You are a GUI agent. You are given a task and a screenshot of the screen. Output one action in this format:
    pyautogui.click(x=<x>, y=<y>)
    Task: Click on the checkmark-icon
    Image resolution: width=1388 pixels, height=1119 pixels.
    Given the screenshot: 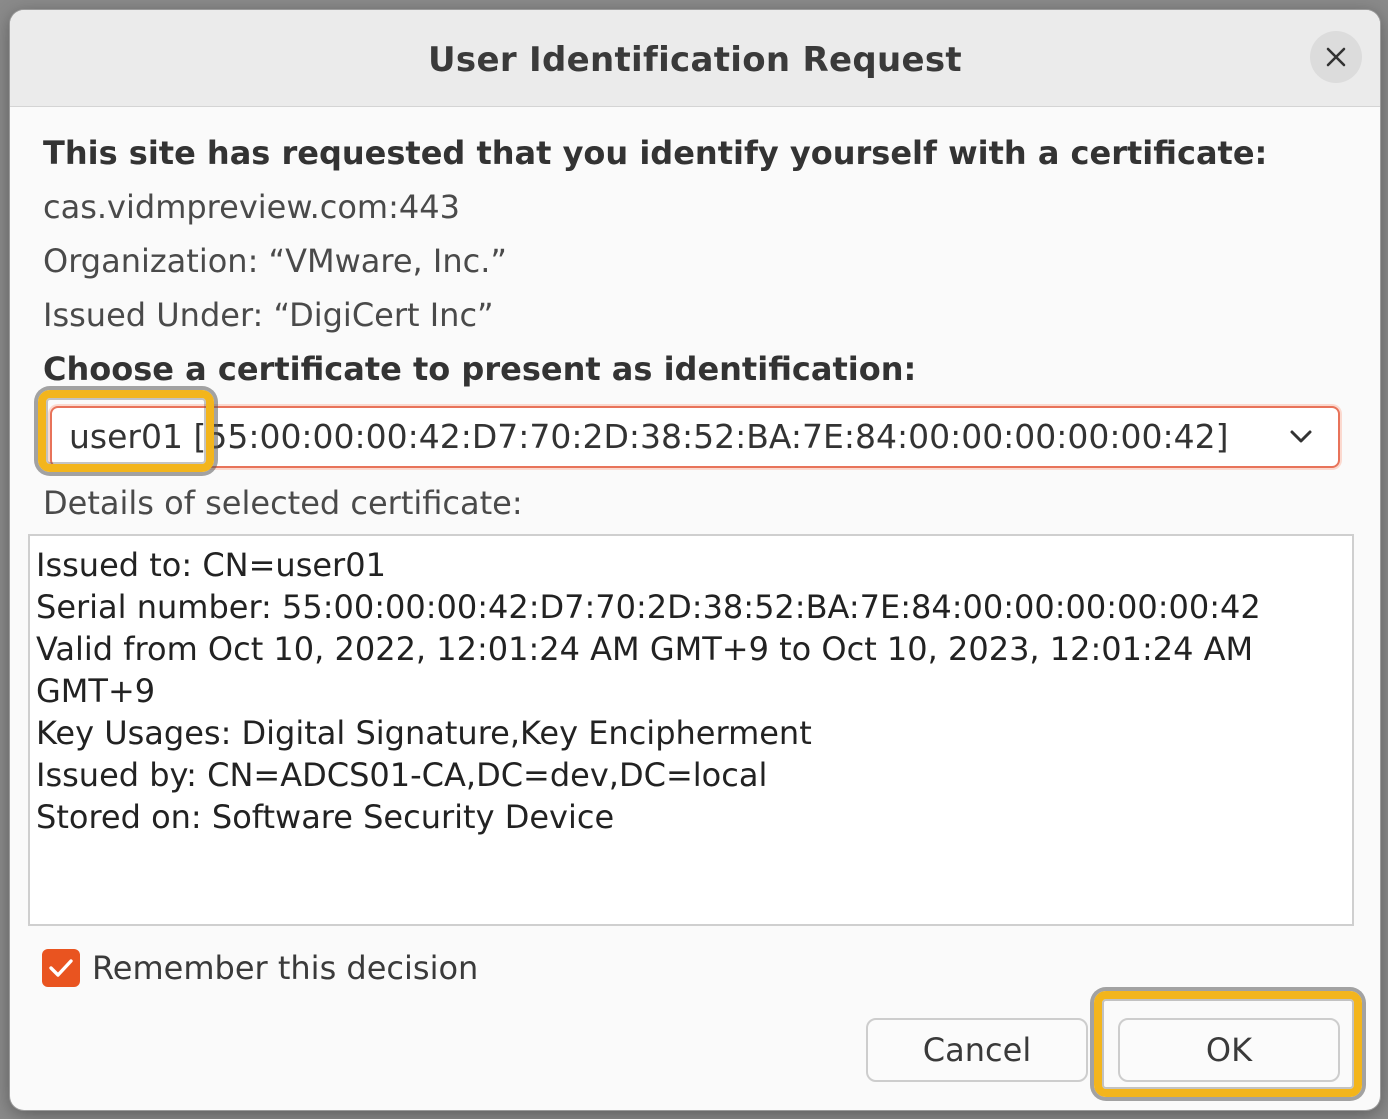 What is the action you would take?
    pyautogui.click(x=61, y=968)
    